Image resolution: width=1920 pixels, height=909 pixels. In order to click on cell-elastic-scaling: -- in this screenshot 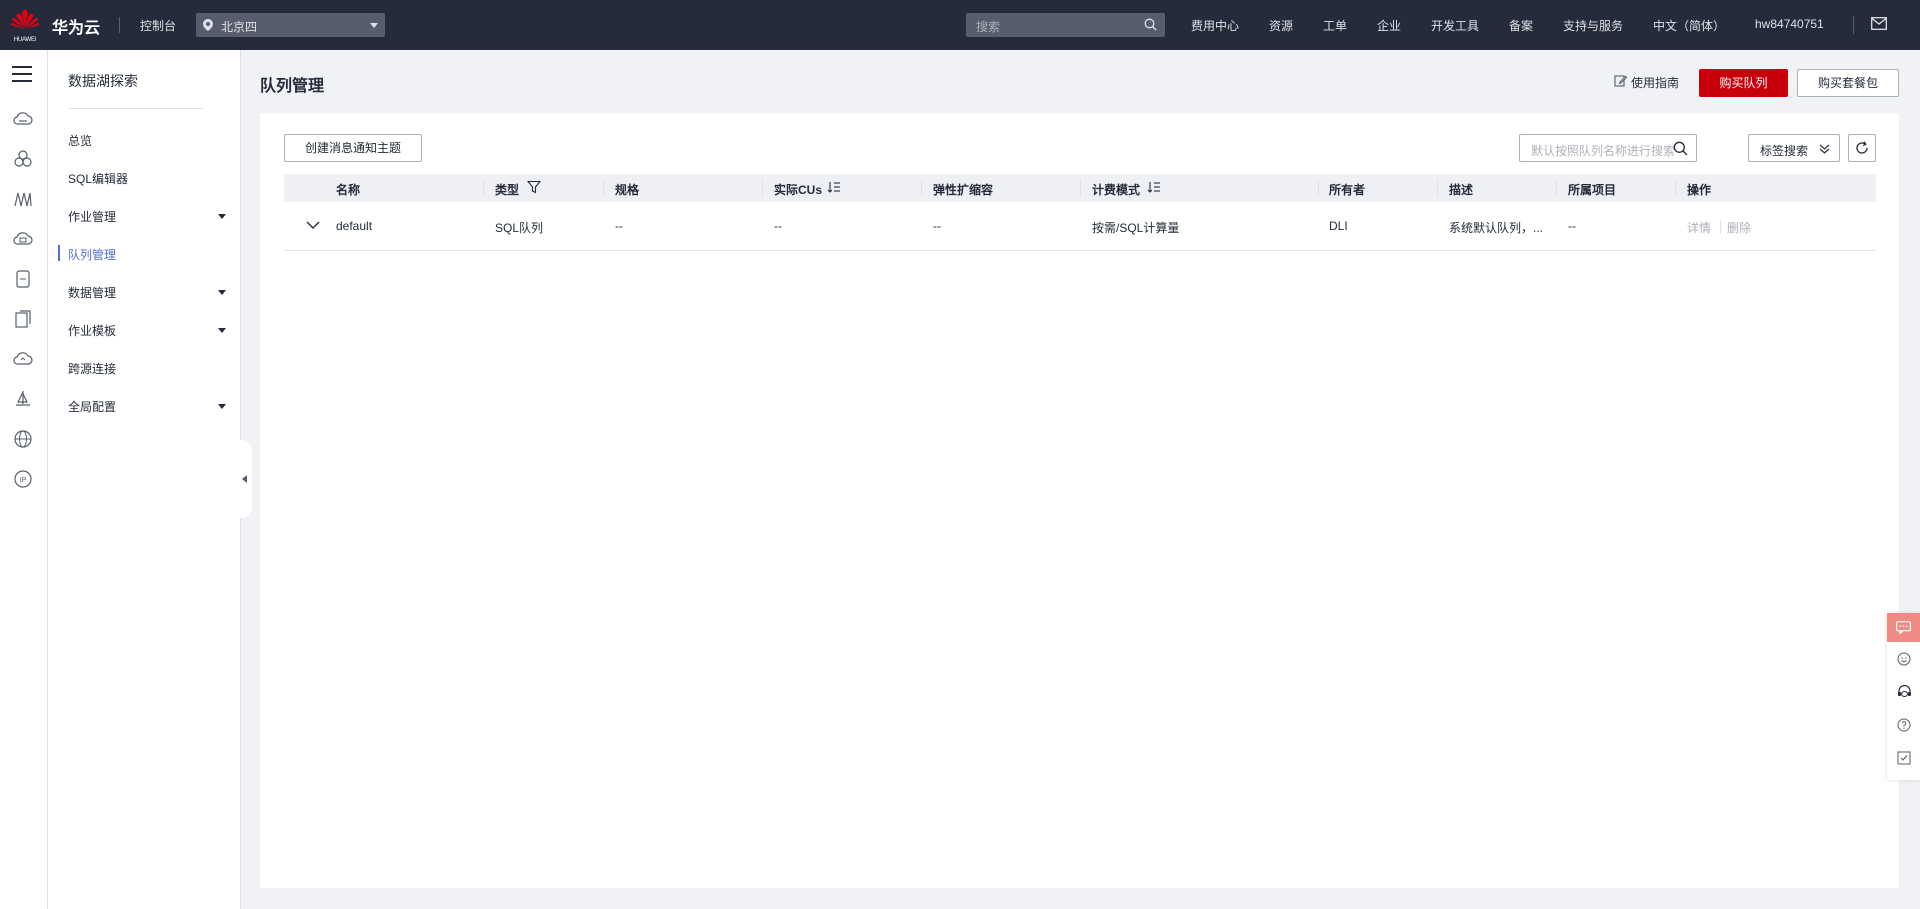, I will do `click(937, 226)`.